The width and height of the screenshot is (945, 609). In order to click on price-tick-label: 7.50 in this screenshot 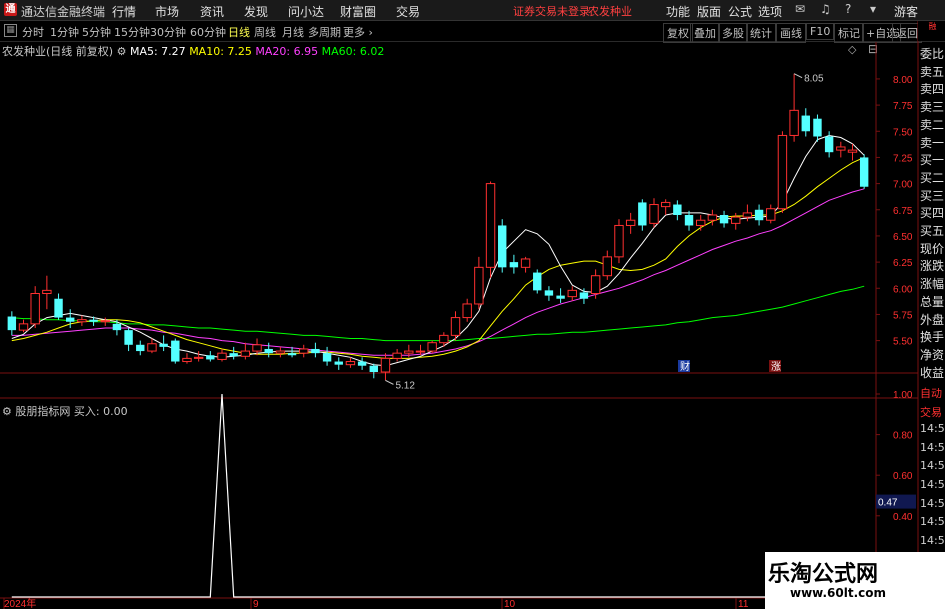, I will do `click(903, 132)`.